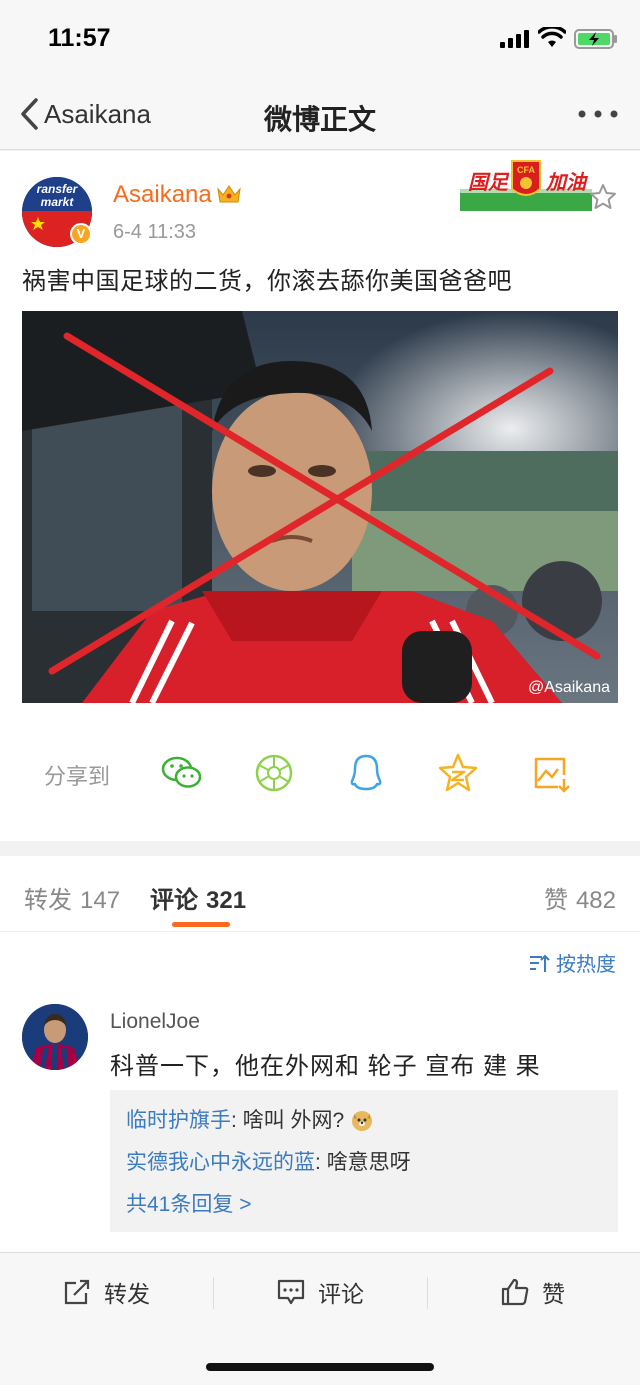 The height and width of the screenshot is (1385, 640). I want to click on tab-label: 评论, so click(174, 900).